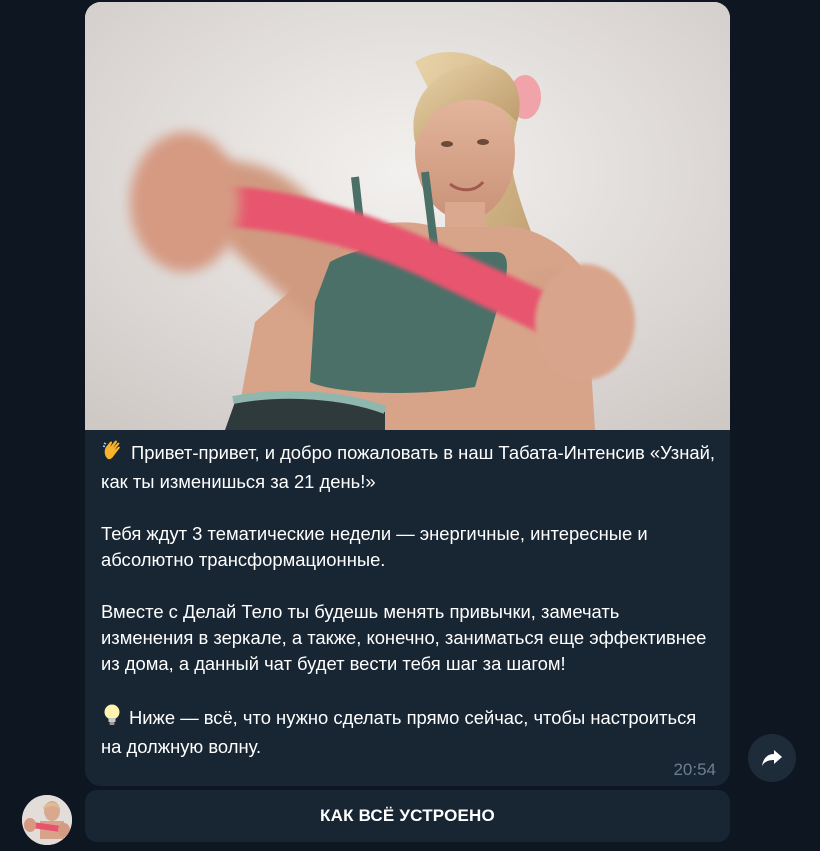 This screenshot has width=820, height=851. I want to click on waving-hand-icon, so click(113, 453).